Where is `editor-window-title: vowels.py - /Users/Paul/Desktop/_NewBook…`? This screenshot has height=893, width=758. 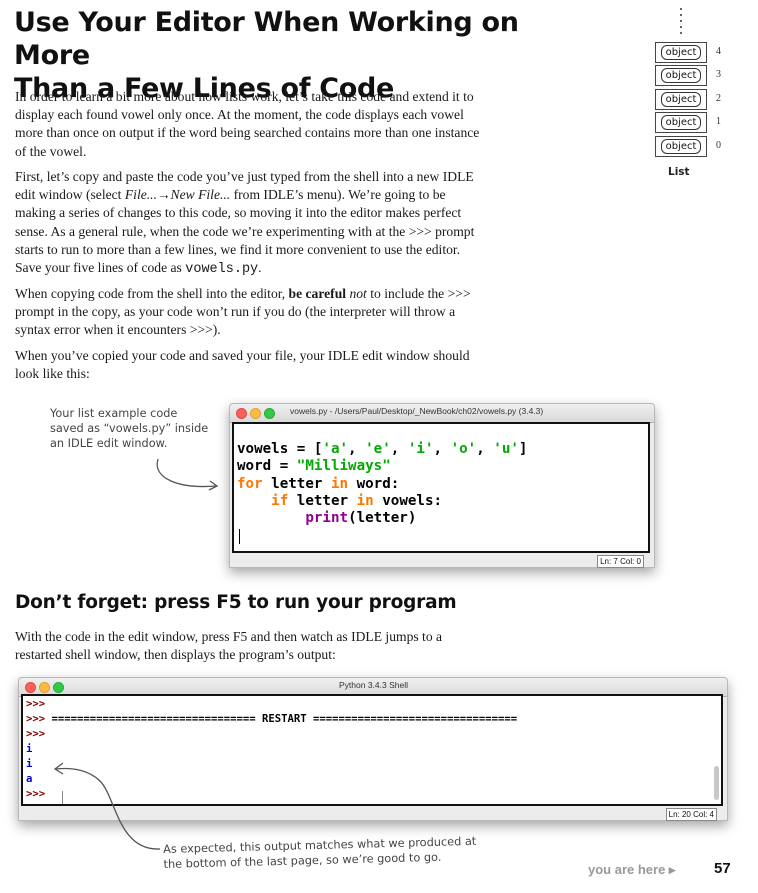
editor-window-title: vowels.py - /Users/Paul/Desktop/_NewBook… is located at coordinates (417, 411).